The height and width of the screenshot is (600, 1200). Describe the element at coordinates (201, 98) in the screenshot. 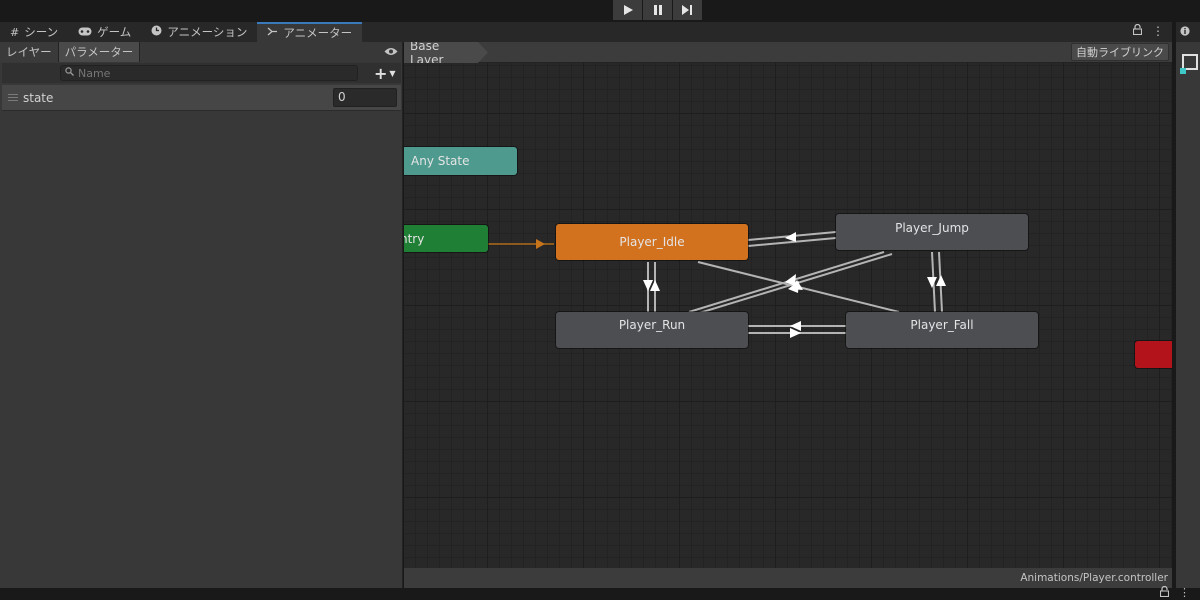

I see `parameter-row: state 0` at that location.